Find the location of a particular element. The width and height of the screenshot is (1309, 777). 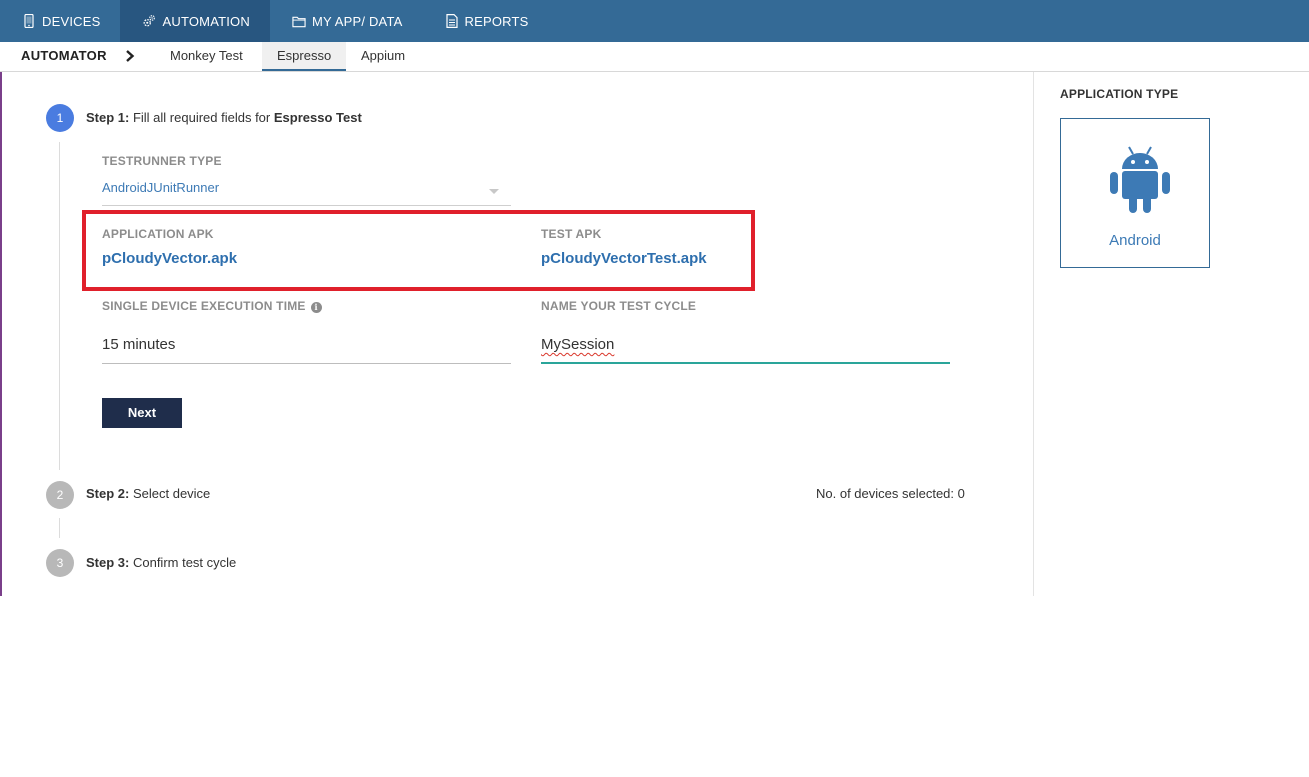

nav-automation: AUTOMATION is located at coordinates (195, 21).